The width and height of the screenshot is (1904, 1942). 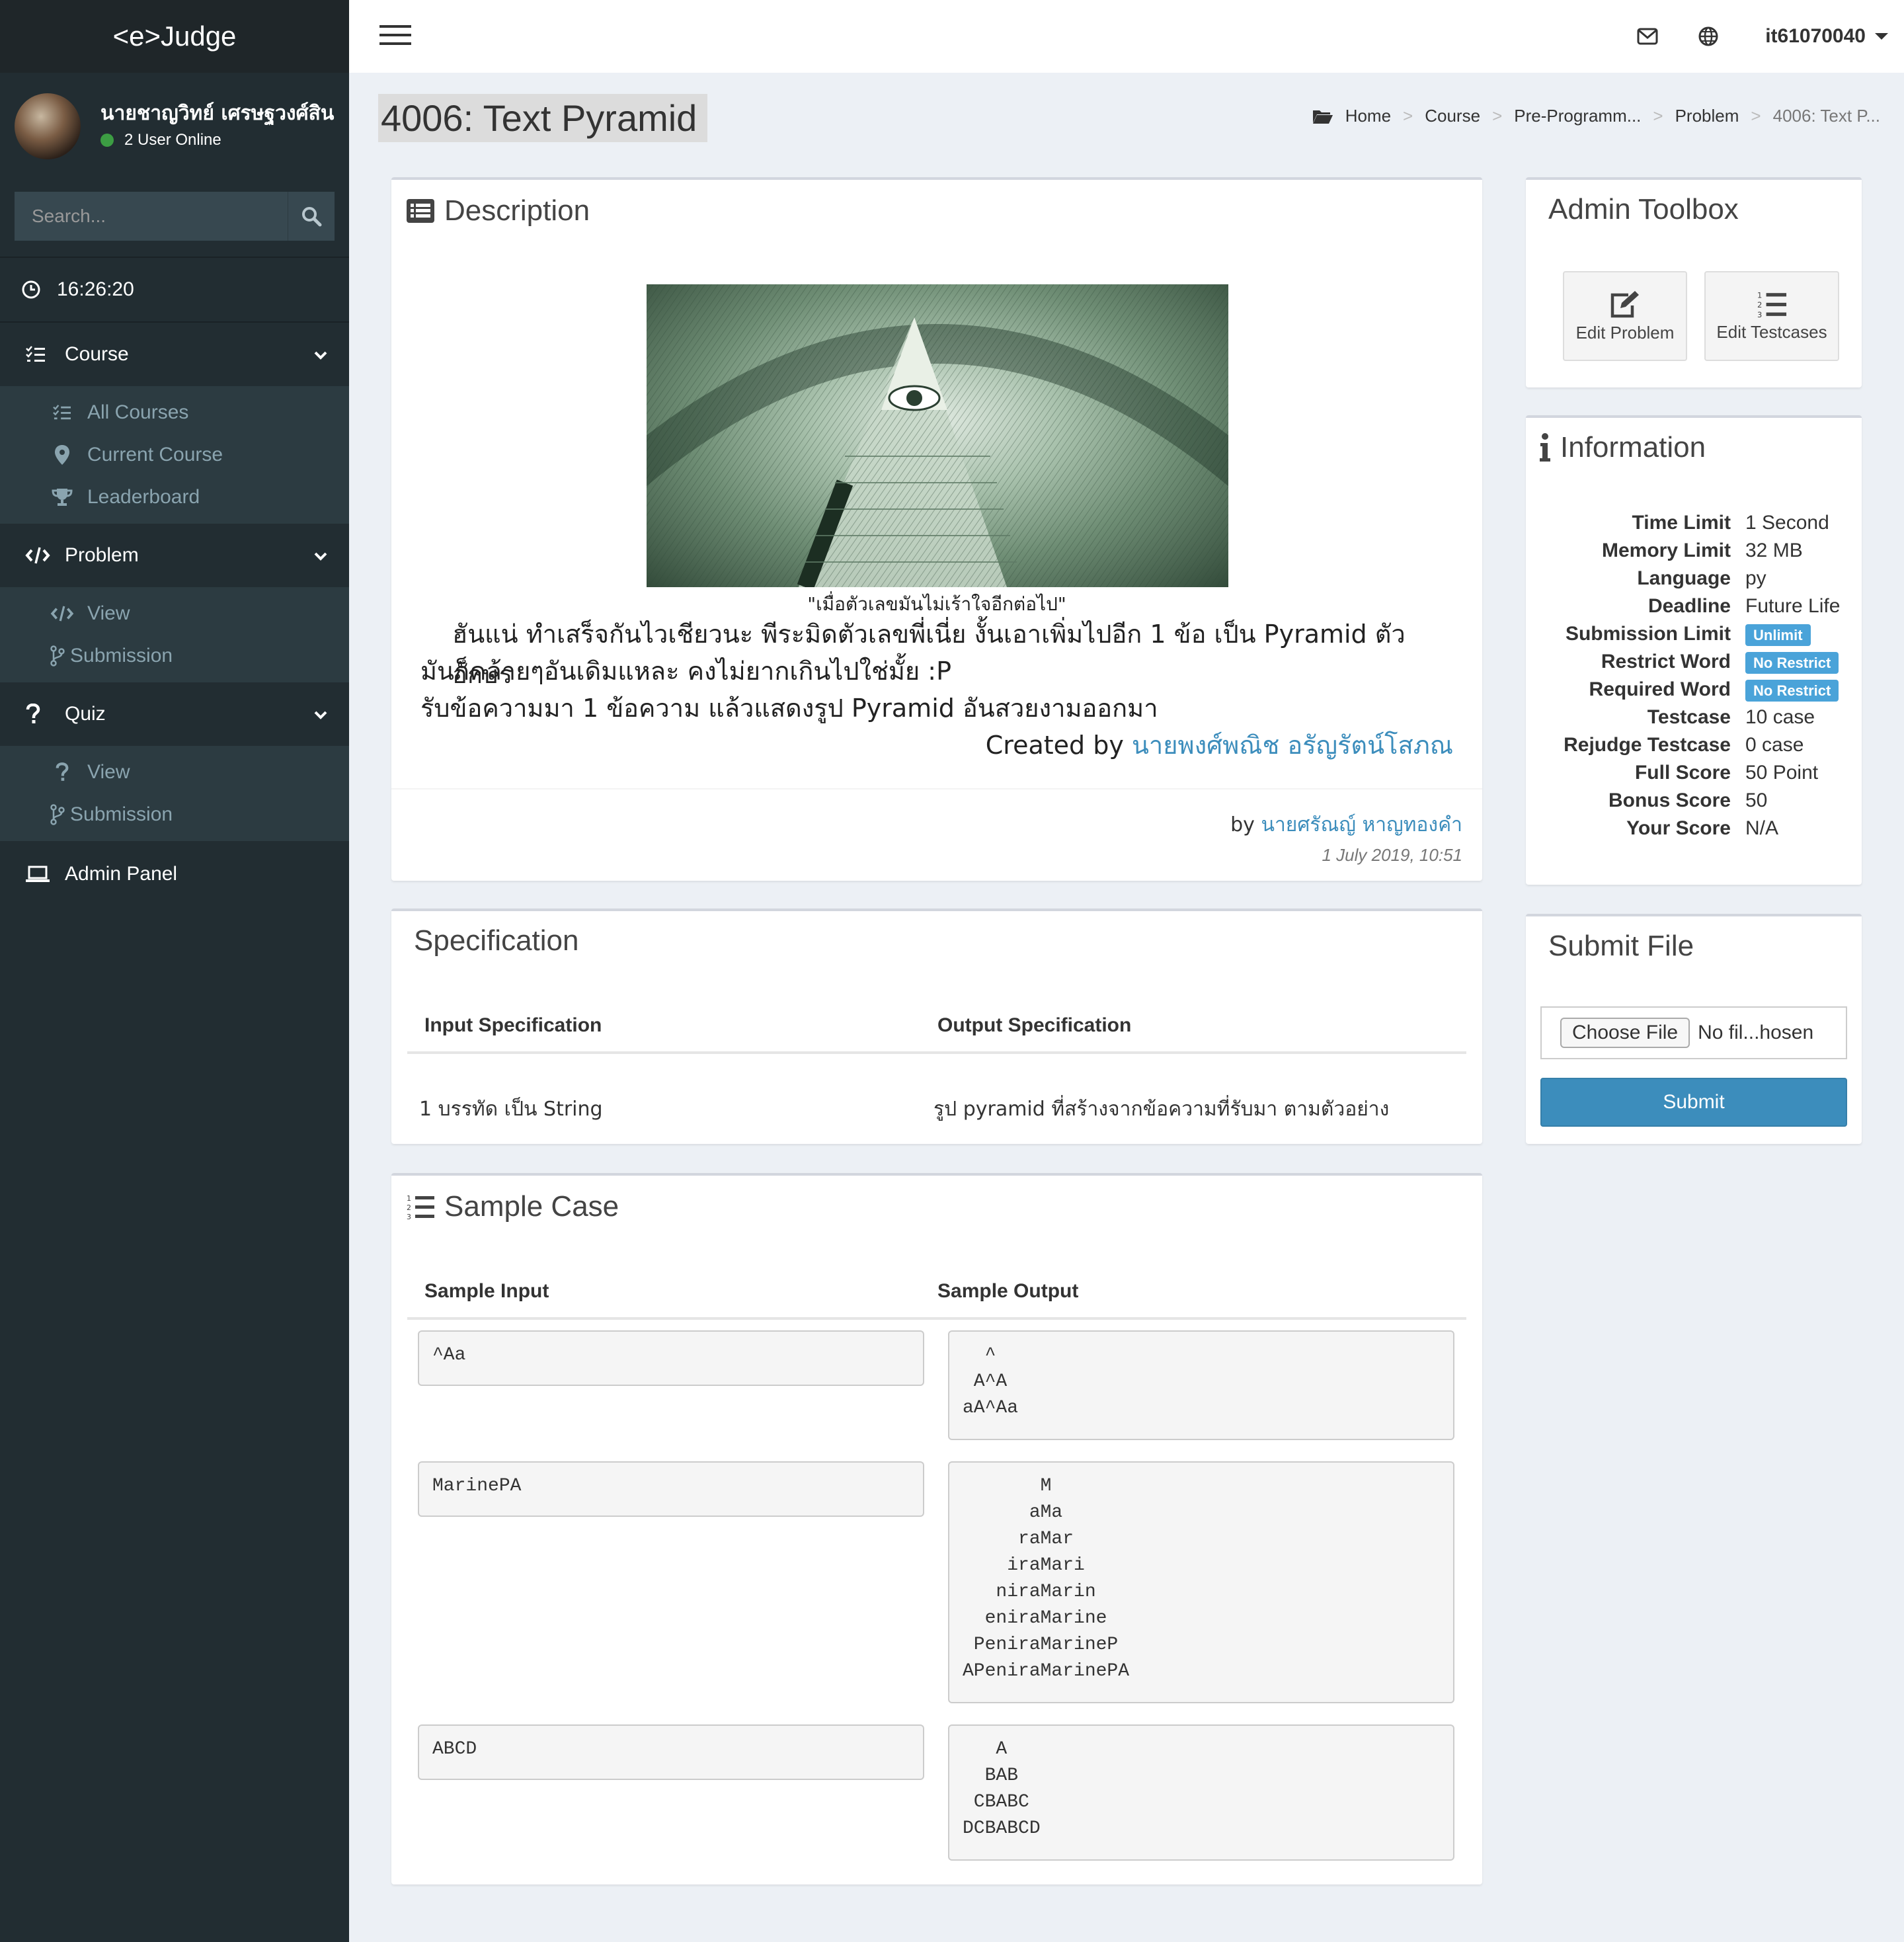 What do you see at coordinates (496, 941) in the screenshot?
I see `specification-title: Specification` at bounding box center [496, 941].